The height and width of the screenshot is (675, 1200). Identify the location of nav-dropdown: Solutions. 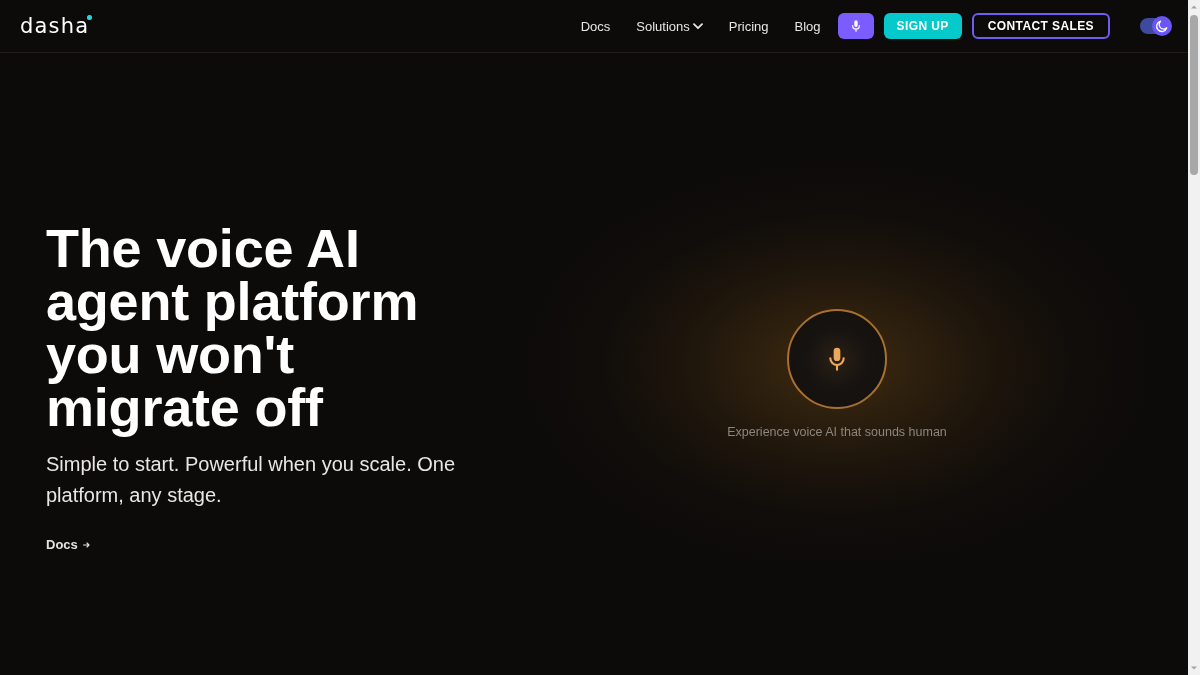
(669, 26).